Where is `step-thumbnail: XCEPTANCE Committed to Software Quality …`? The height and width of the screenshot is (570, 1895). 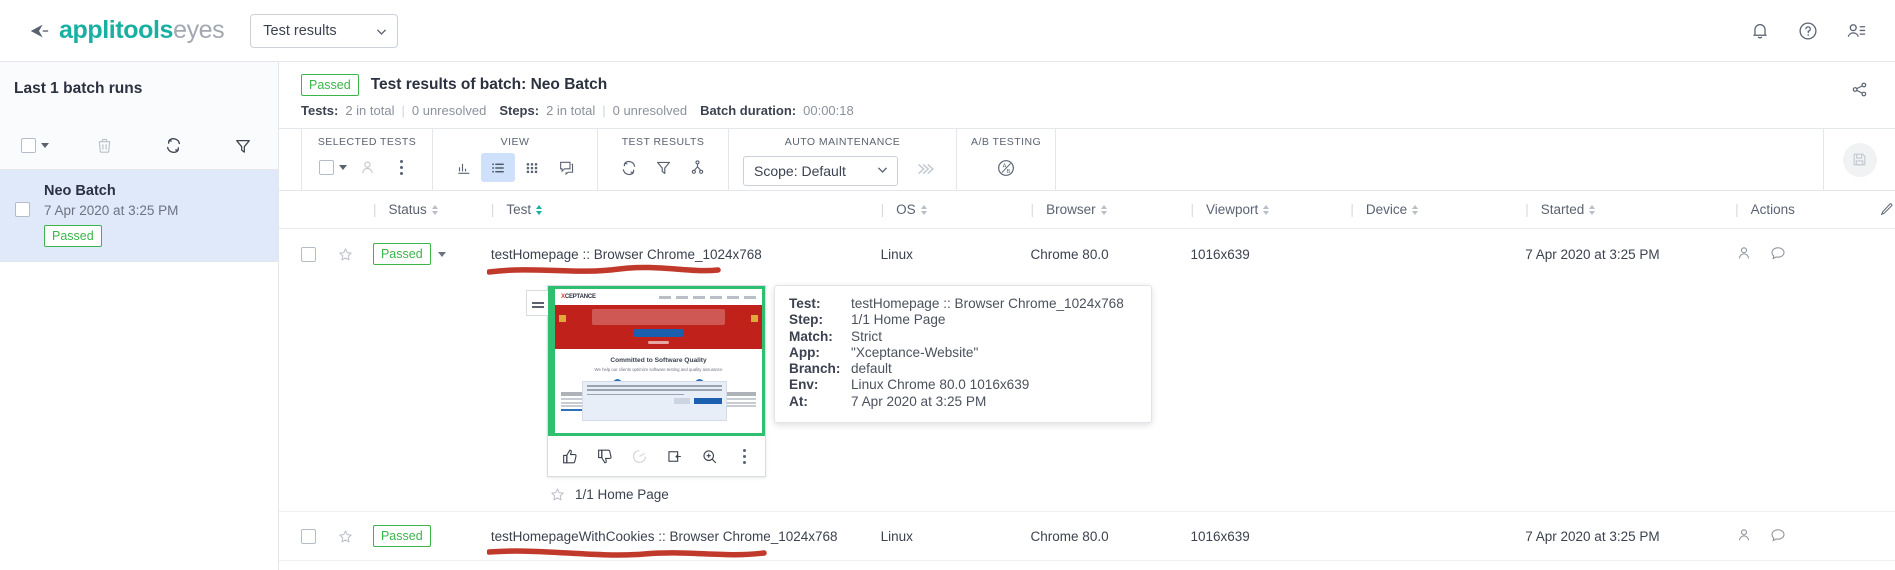 step-thumbnail: XCEPTANCE Committed to Software Quality … is located at coordinates (656, 361).